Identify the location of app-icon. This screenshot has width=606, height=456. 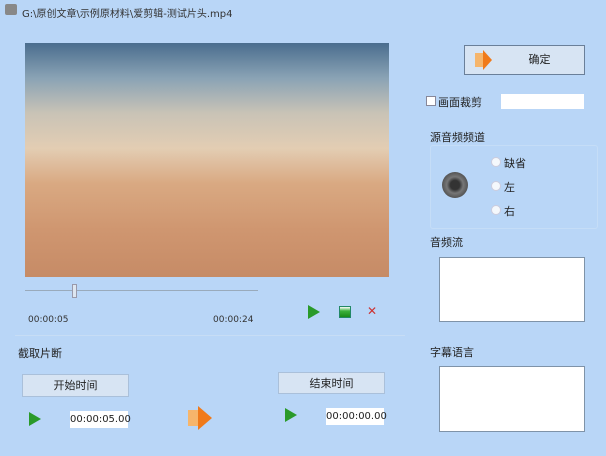
(11, 9).